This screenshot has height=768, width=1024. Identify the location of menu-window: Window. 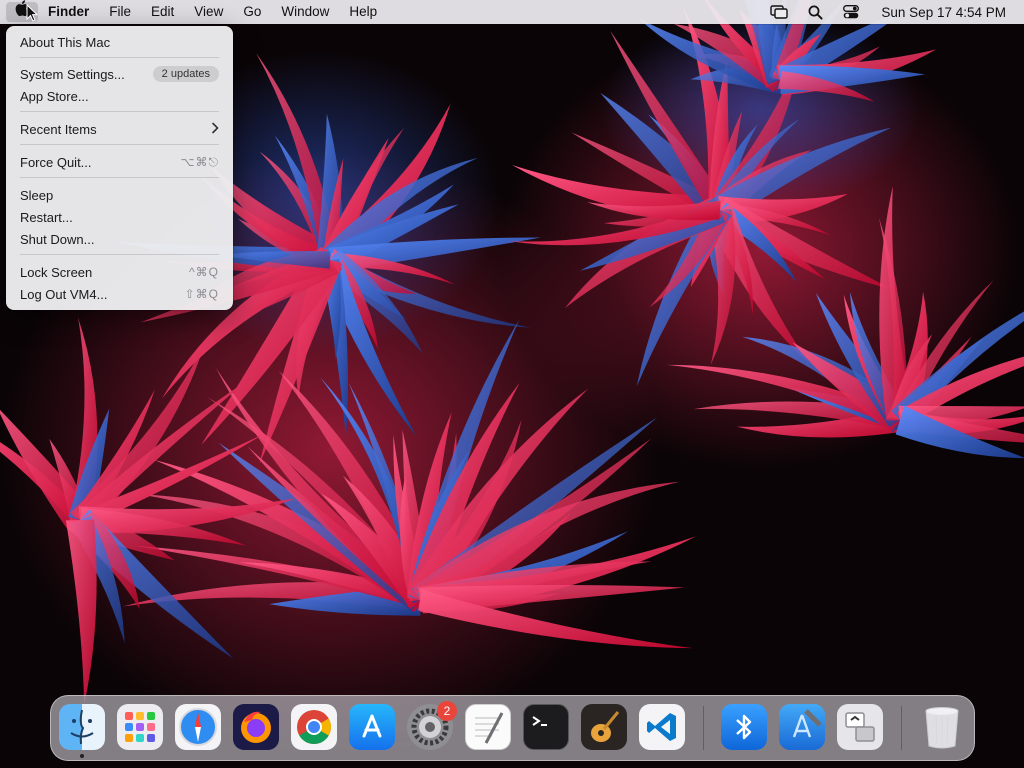
(305, 12).